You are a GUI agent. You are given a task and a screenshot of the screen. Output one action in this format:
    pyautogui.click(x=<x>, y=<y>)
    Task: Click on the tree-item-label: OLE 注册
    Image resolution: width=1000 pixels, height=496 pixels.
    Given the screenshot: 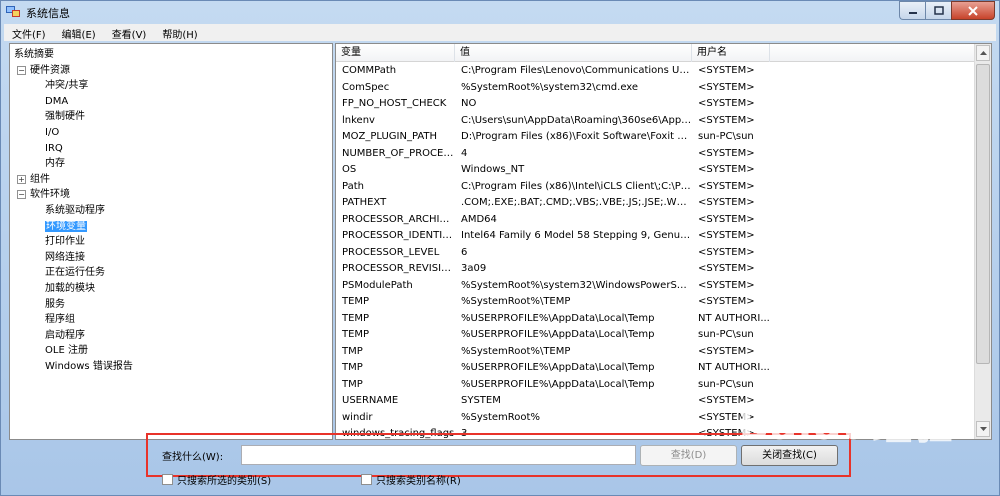 What is the action you would take?
    pyautogui.click(x=66, y=351)
    